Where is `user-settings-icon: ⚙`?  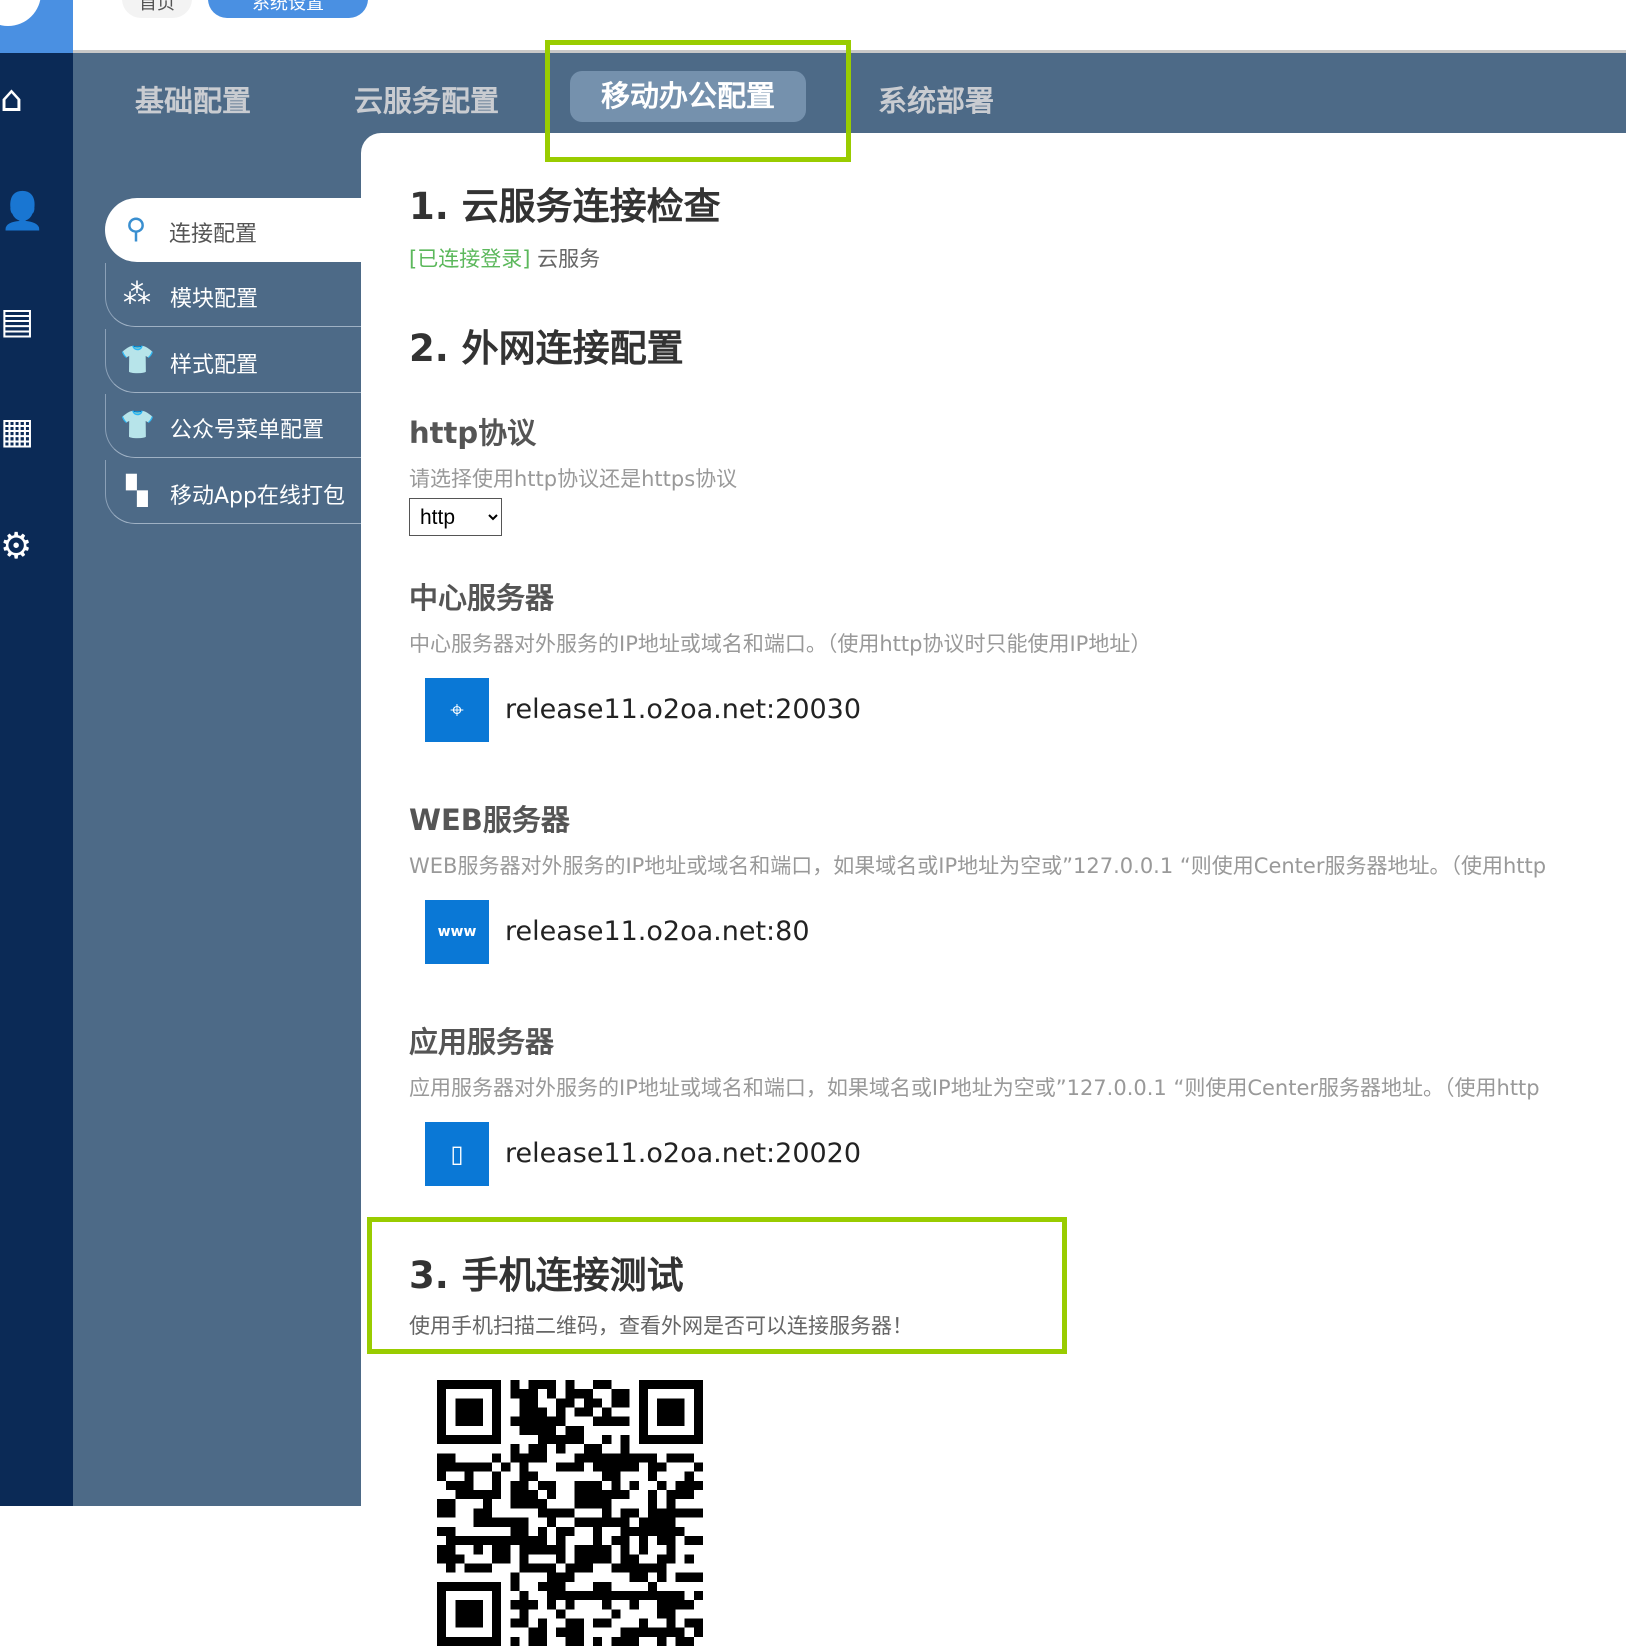 user-settings-icon: ⚙ is located at coordinates (20, 547).